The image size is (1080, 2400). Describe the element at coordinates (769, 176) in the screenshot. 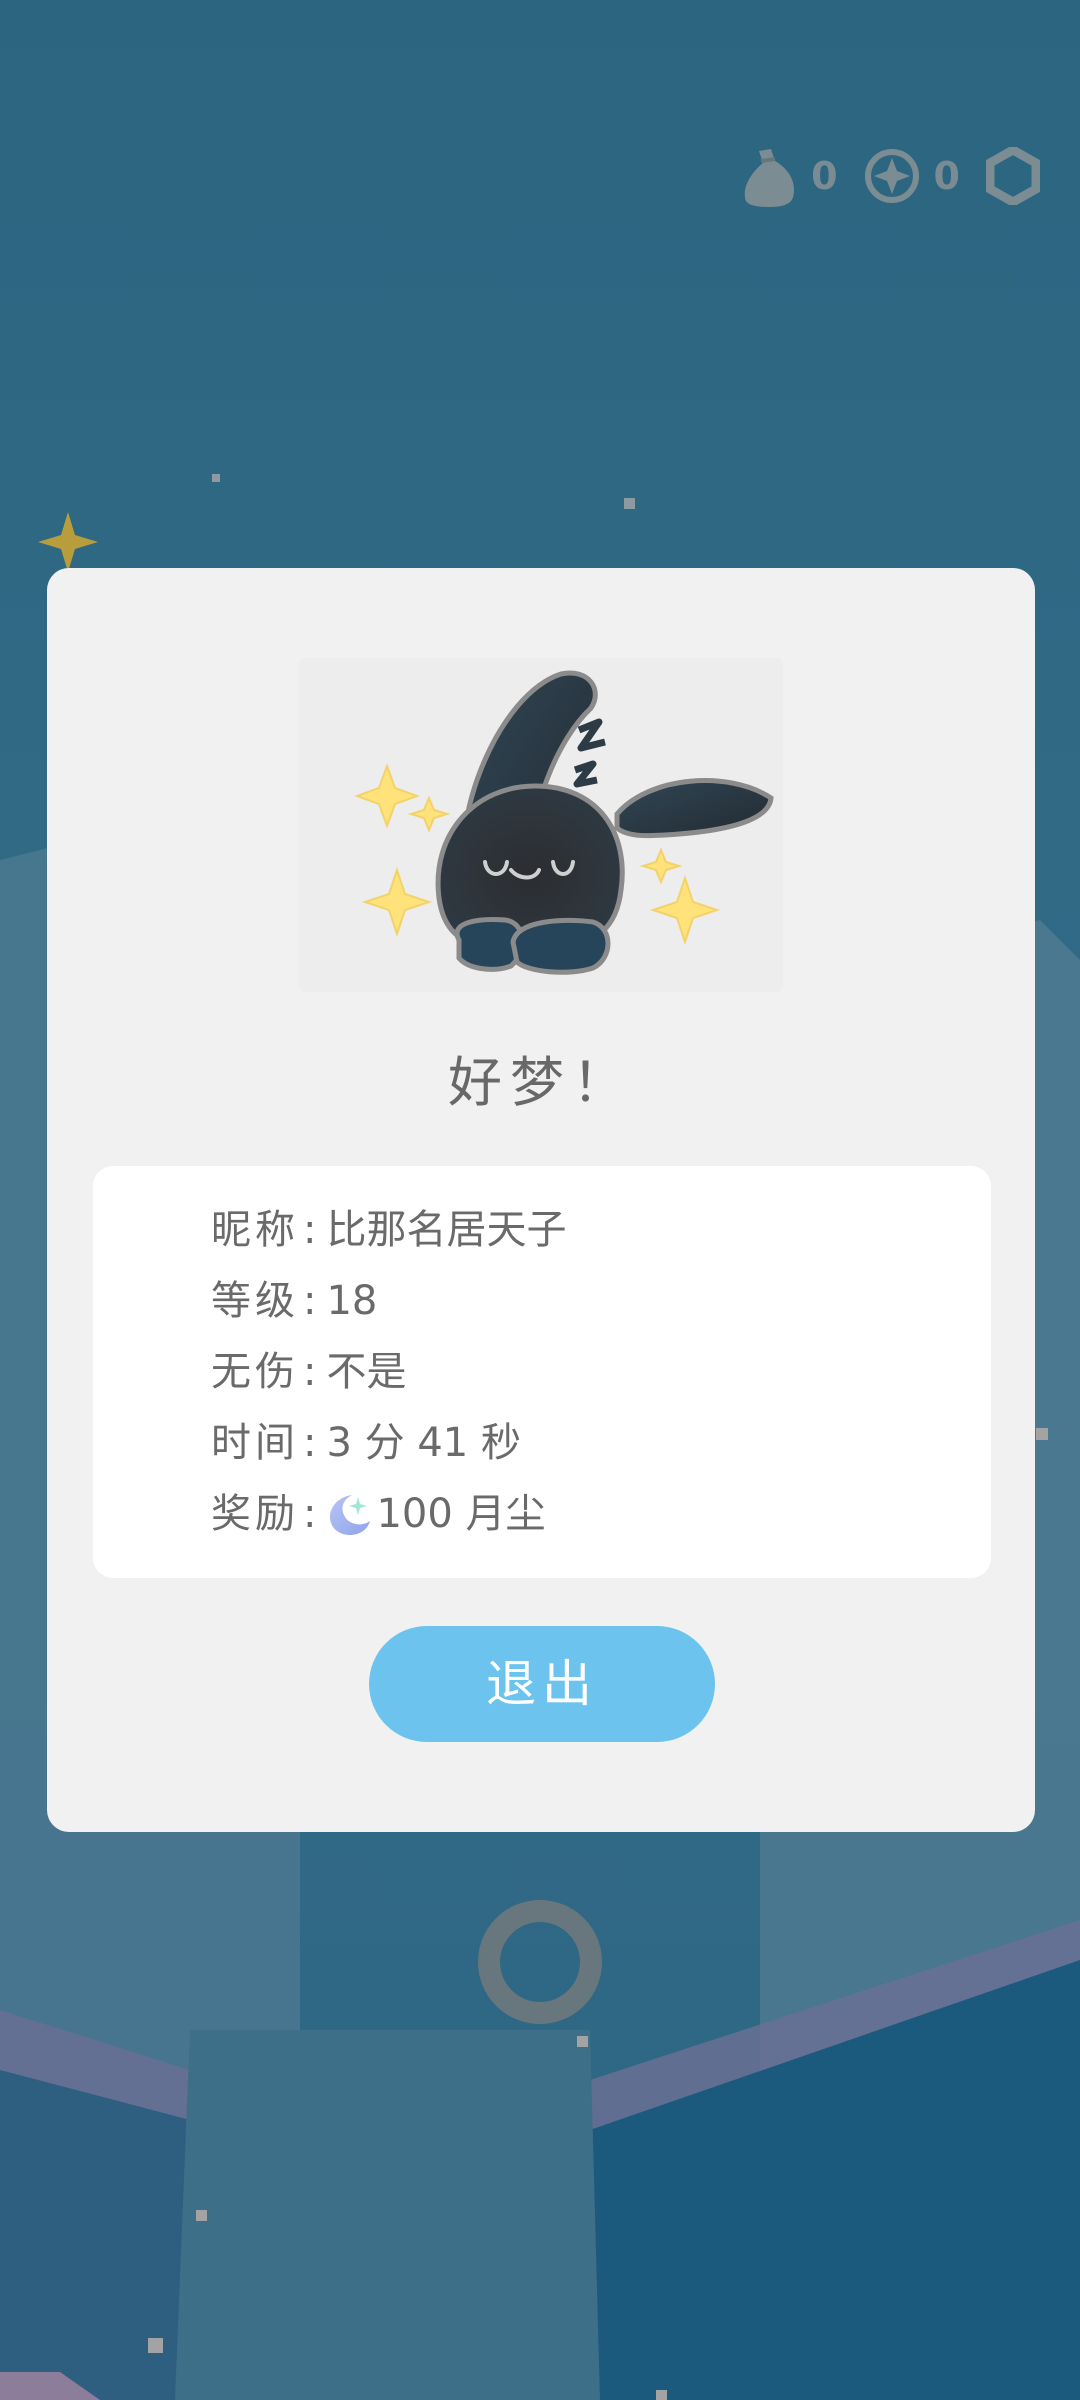

I see `bag-icon` at that location.